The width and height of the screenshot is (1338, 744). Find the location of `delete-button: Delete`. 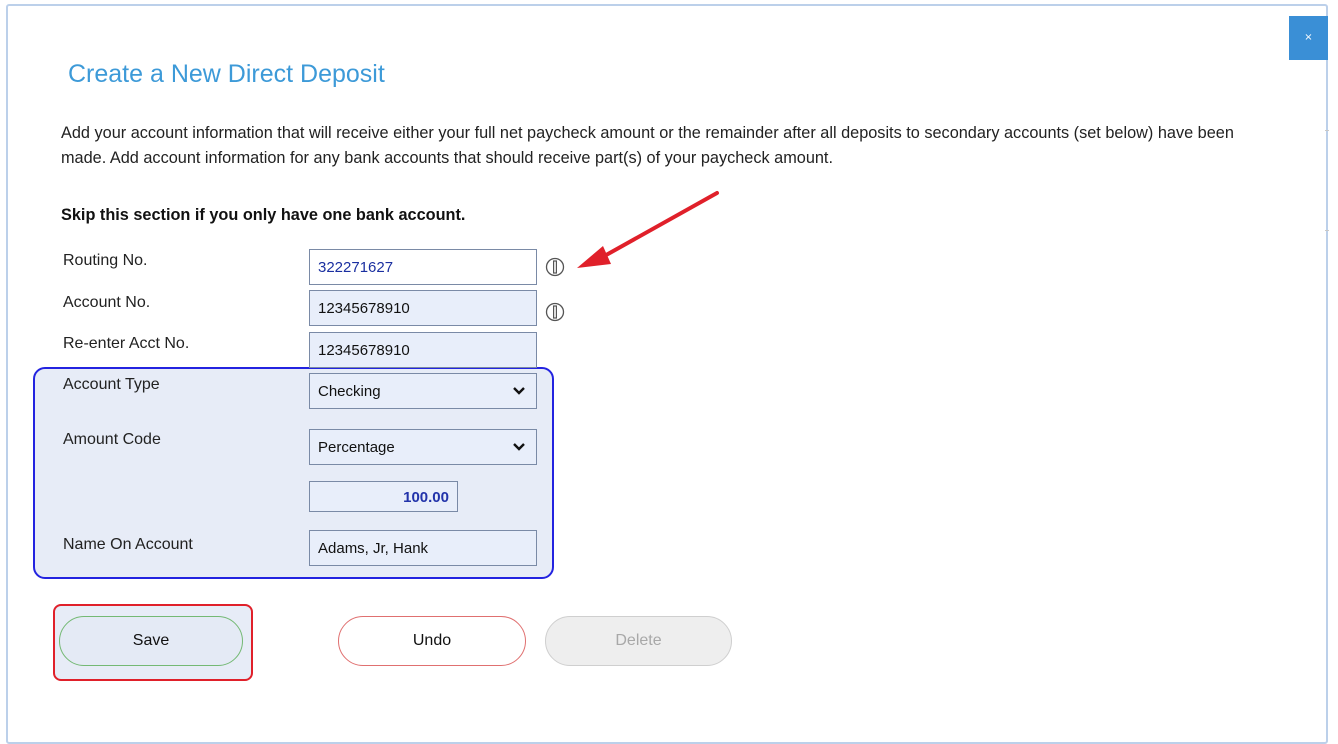

delete-button: Delete is located at coordinates (638, 641).